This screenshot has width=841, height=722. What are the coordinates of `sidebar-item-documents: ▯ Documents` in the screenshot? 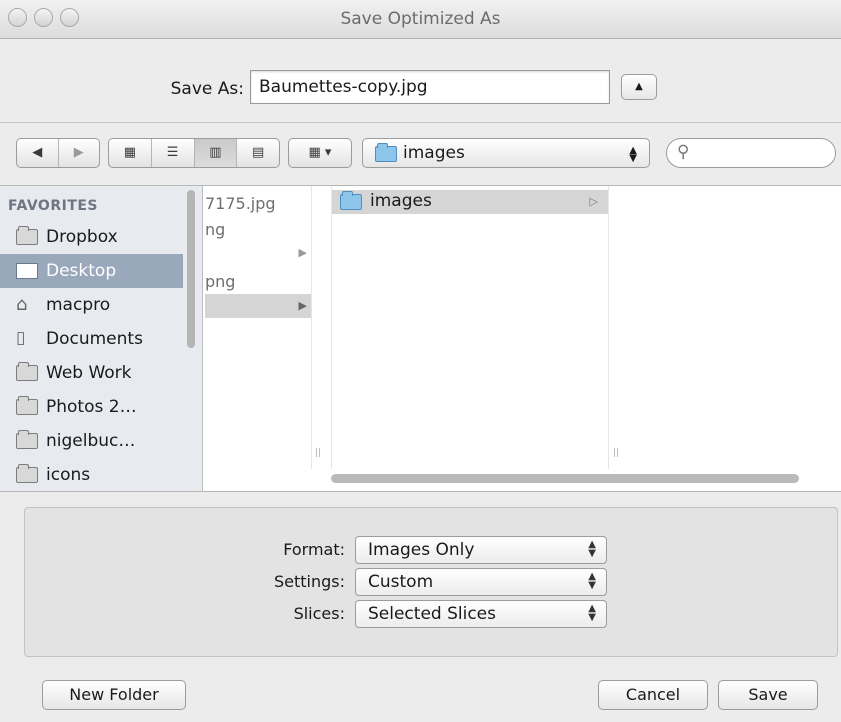 It's located at (91, 339).